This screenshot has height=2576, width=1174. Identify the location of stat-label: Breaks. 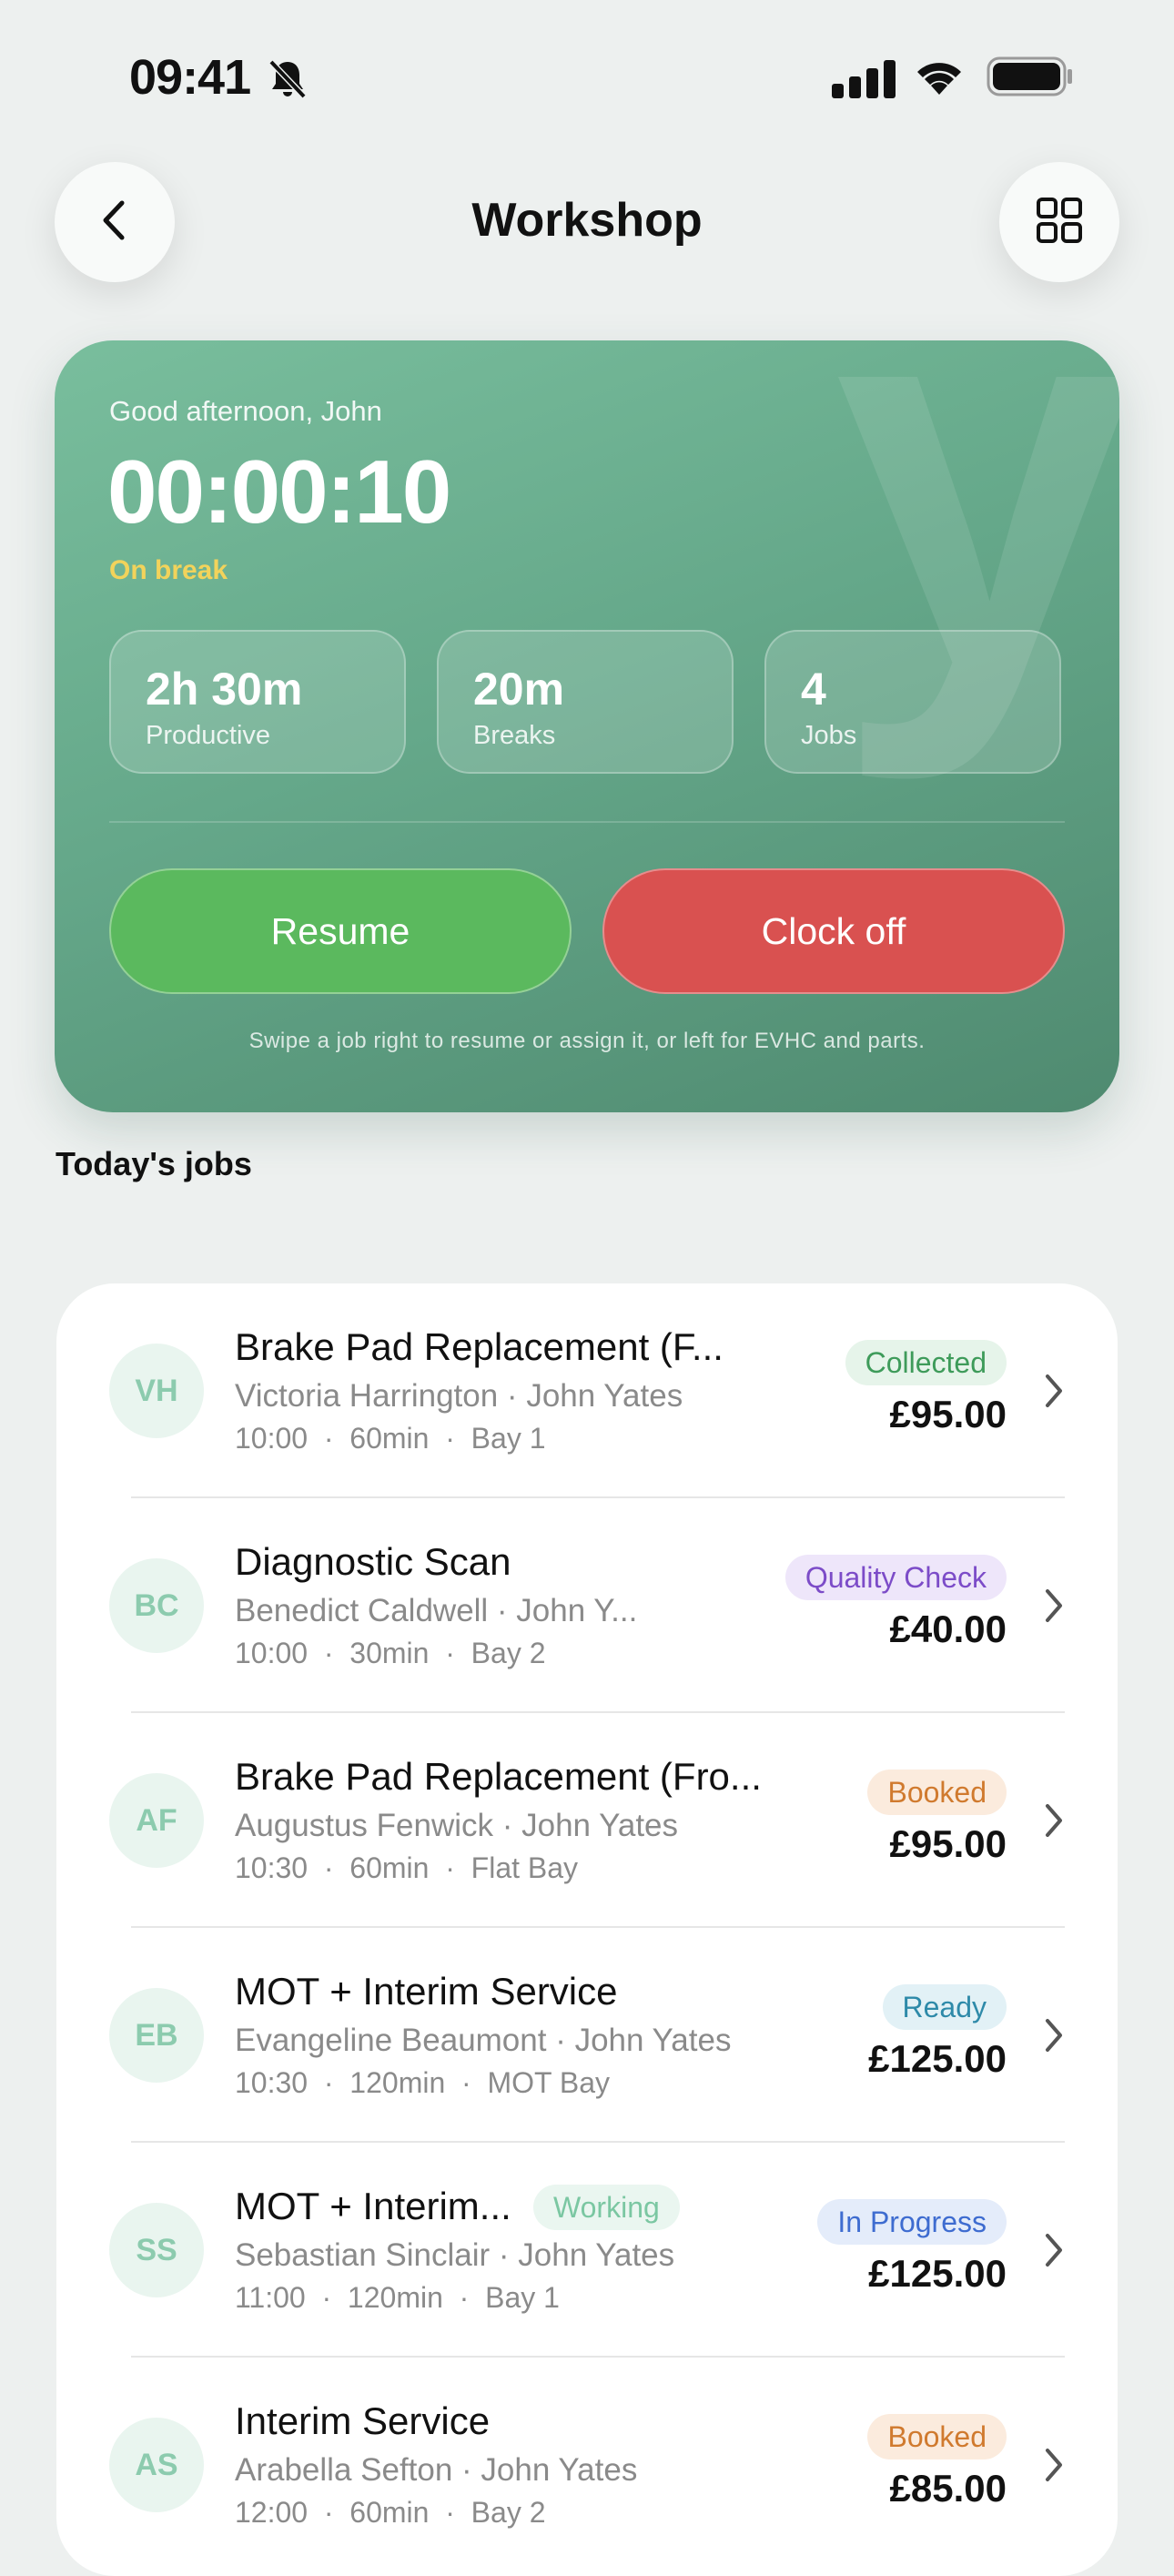
(514, 735).